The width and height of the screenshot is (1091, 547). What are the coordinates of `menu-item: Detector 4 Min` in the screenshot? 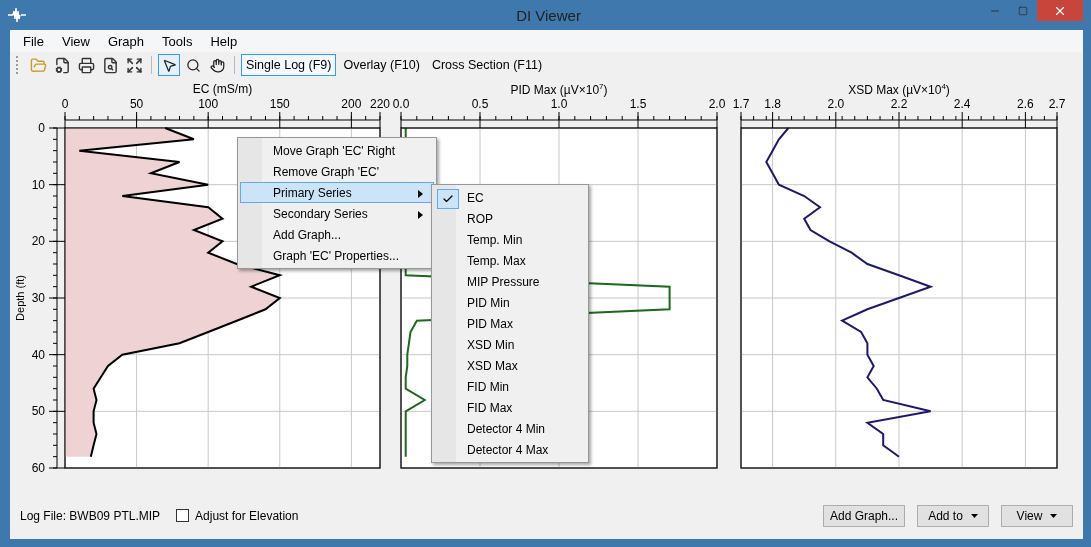 It's located at (510, 428).